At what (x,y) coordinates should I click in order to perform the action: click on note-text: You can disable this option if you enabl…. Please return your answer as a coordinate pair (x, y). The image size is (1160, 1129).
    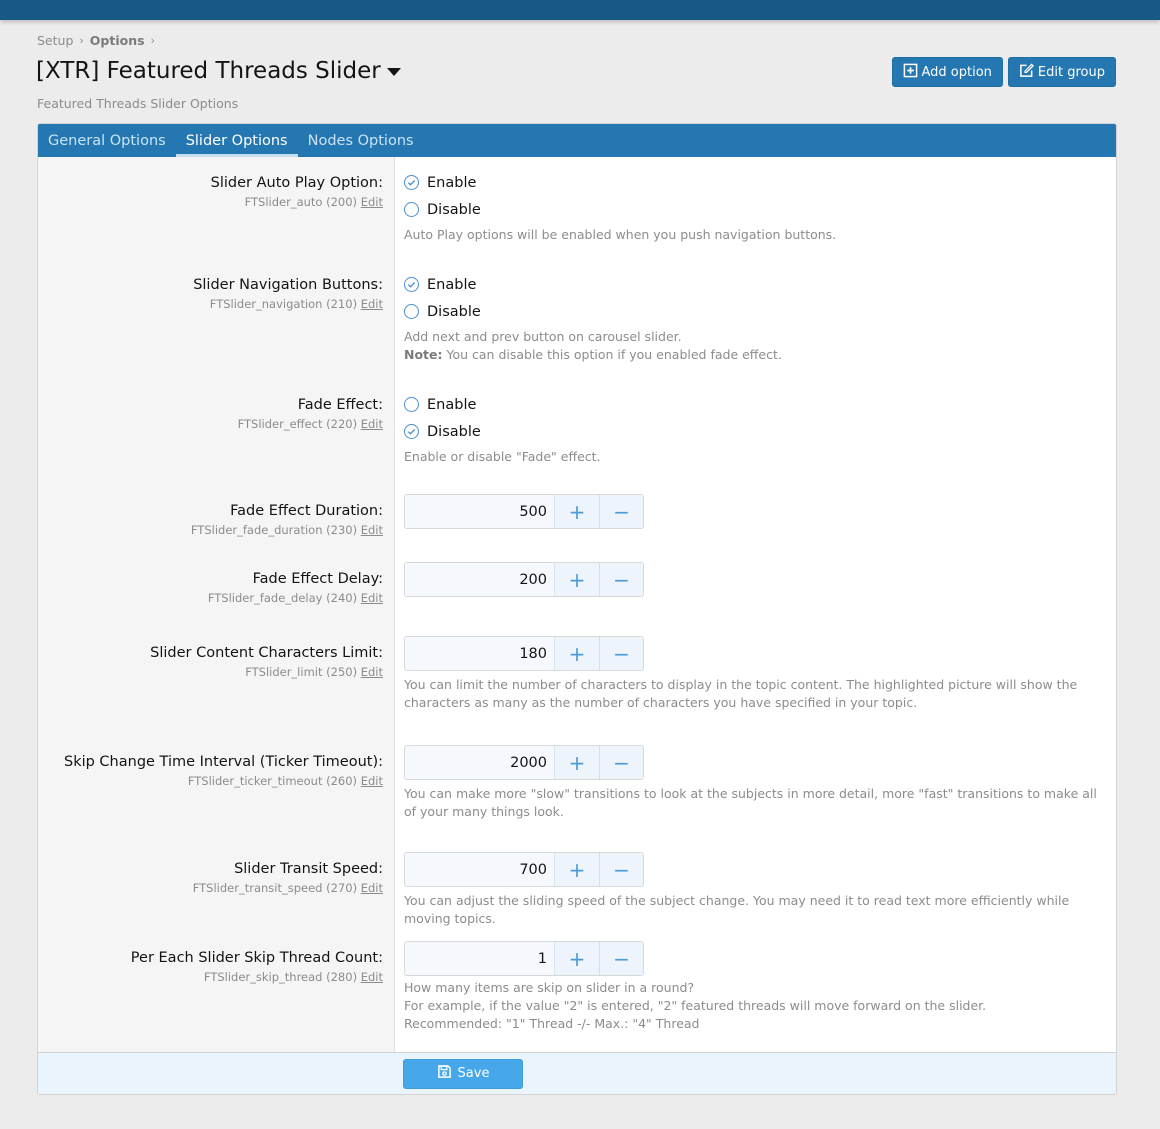
    Looking at the image, I should click on (614, 354).